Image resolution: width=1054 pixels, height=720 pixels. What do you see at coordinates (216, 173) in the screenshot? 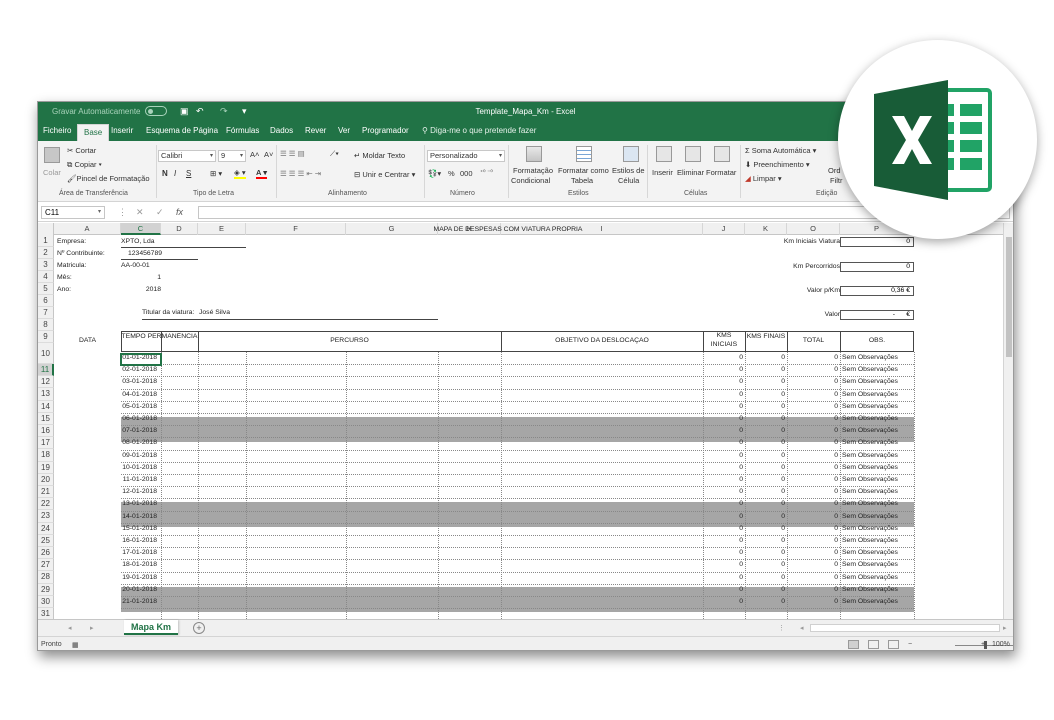
I see `borders-icon: ⊞ ▾` at bounding box center [216, 173].